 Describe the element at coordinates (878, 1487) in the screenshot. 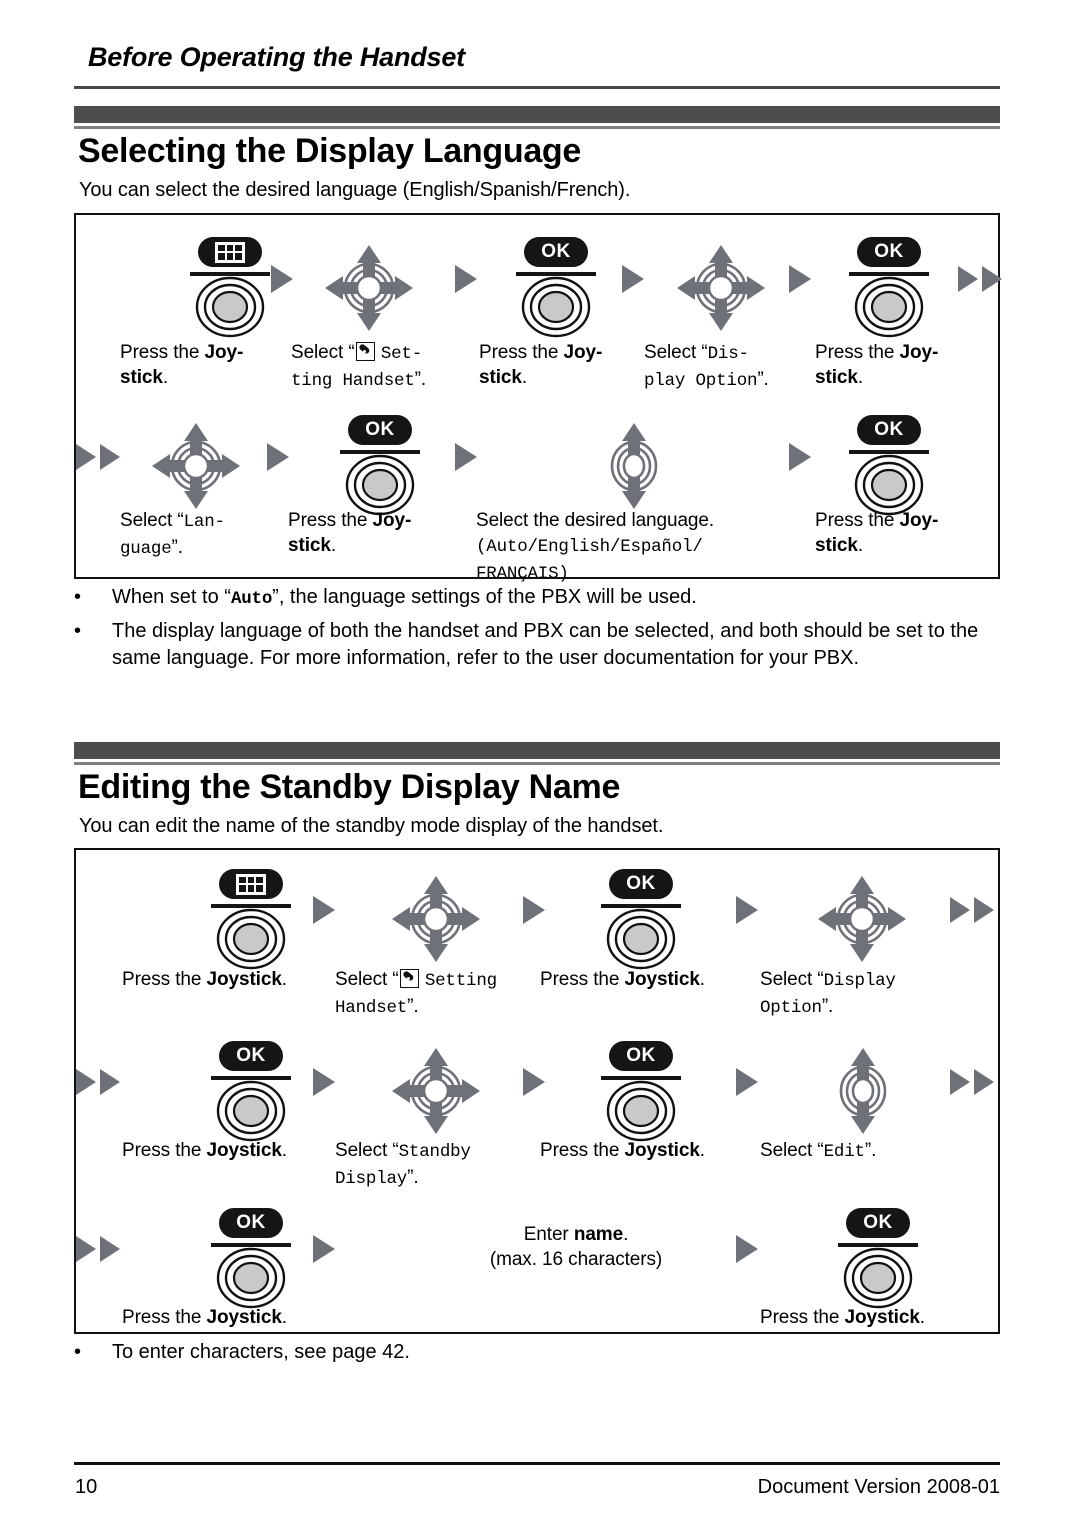

I see `document-version: Document Version 2008-01` at that location.